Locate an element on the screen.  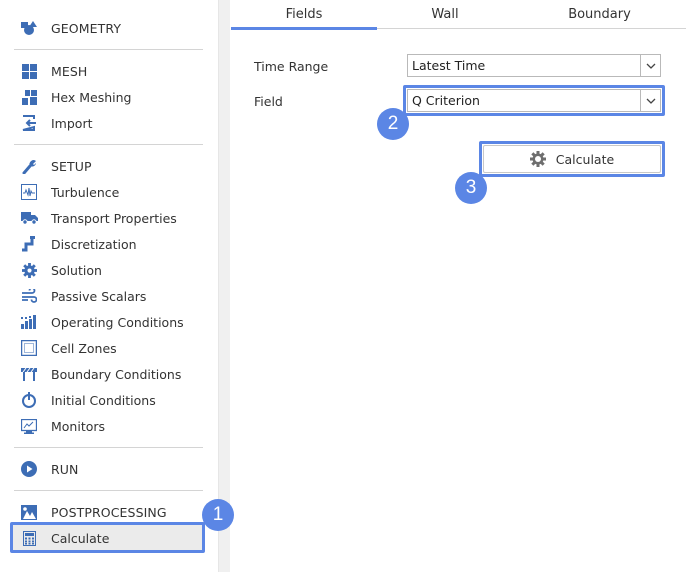
power-icon is located at coordinates (29, 400).